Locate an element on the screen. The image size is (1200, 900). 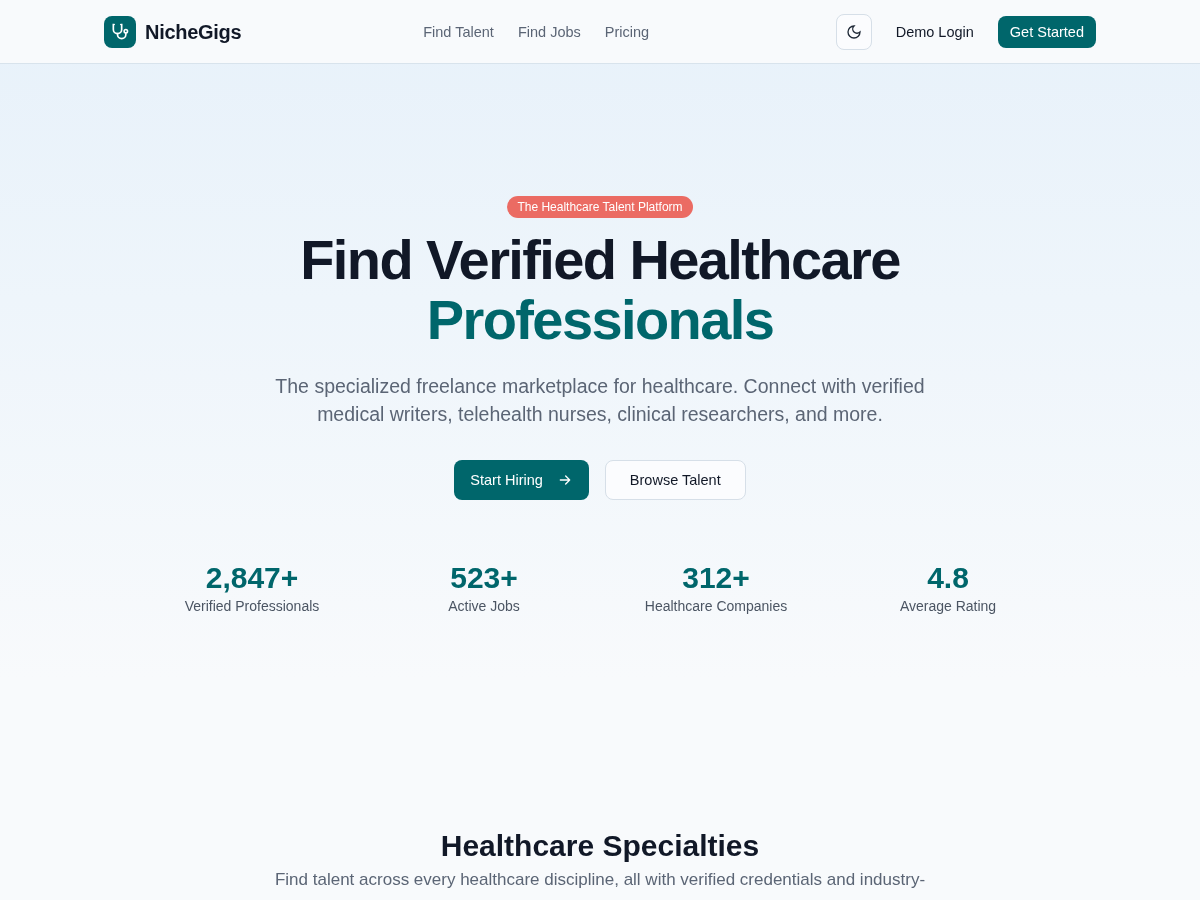
moon-icon is located at coordinates (853, 32).